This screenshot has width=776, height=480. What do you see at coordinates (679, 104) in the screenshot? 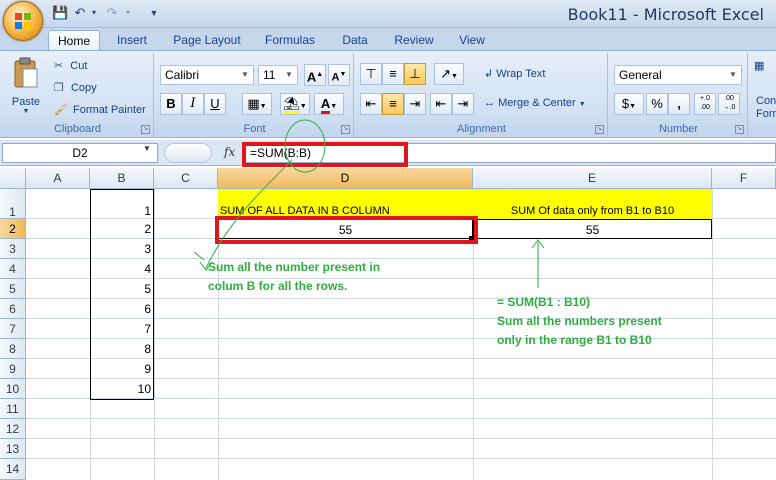
I see `comma-button: ,` at bounding box center [679, 104].